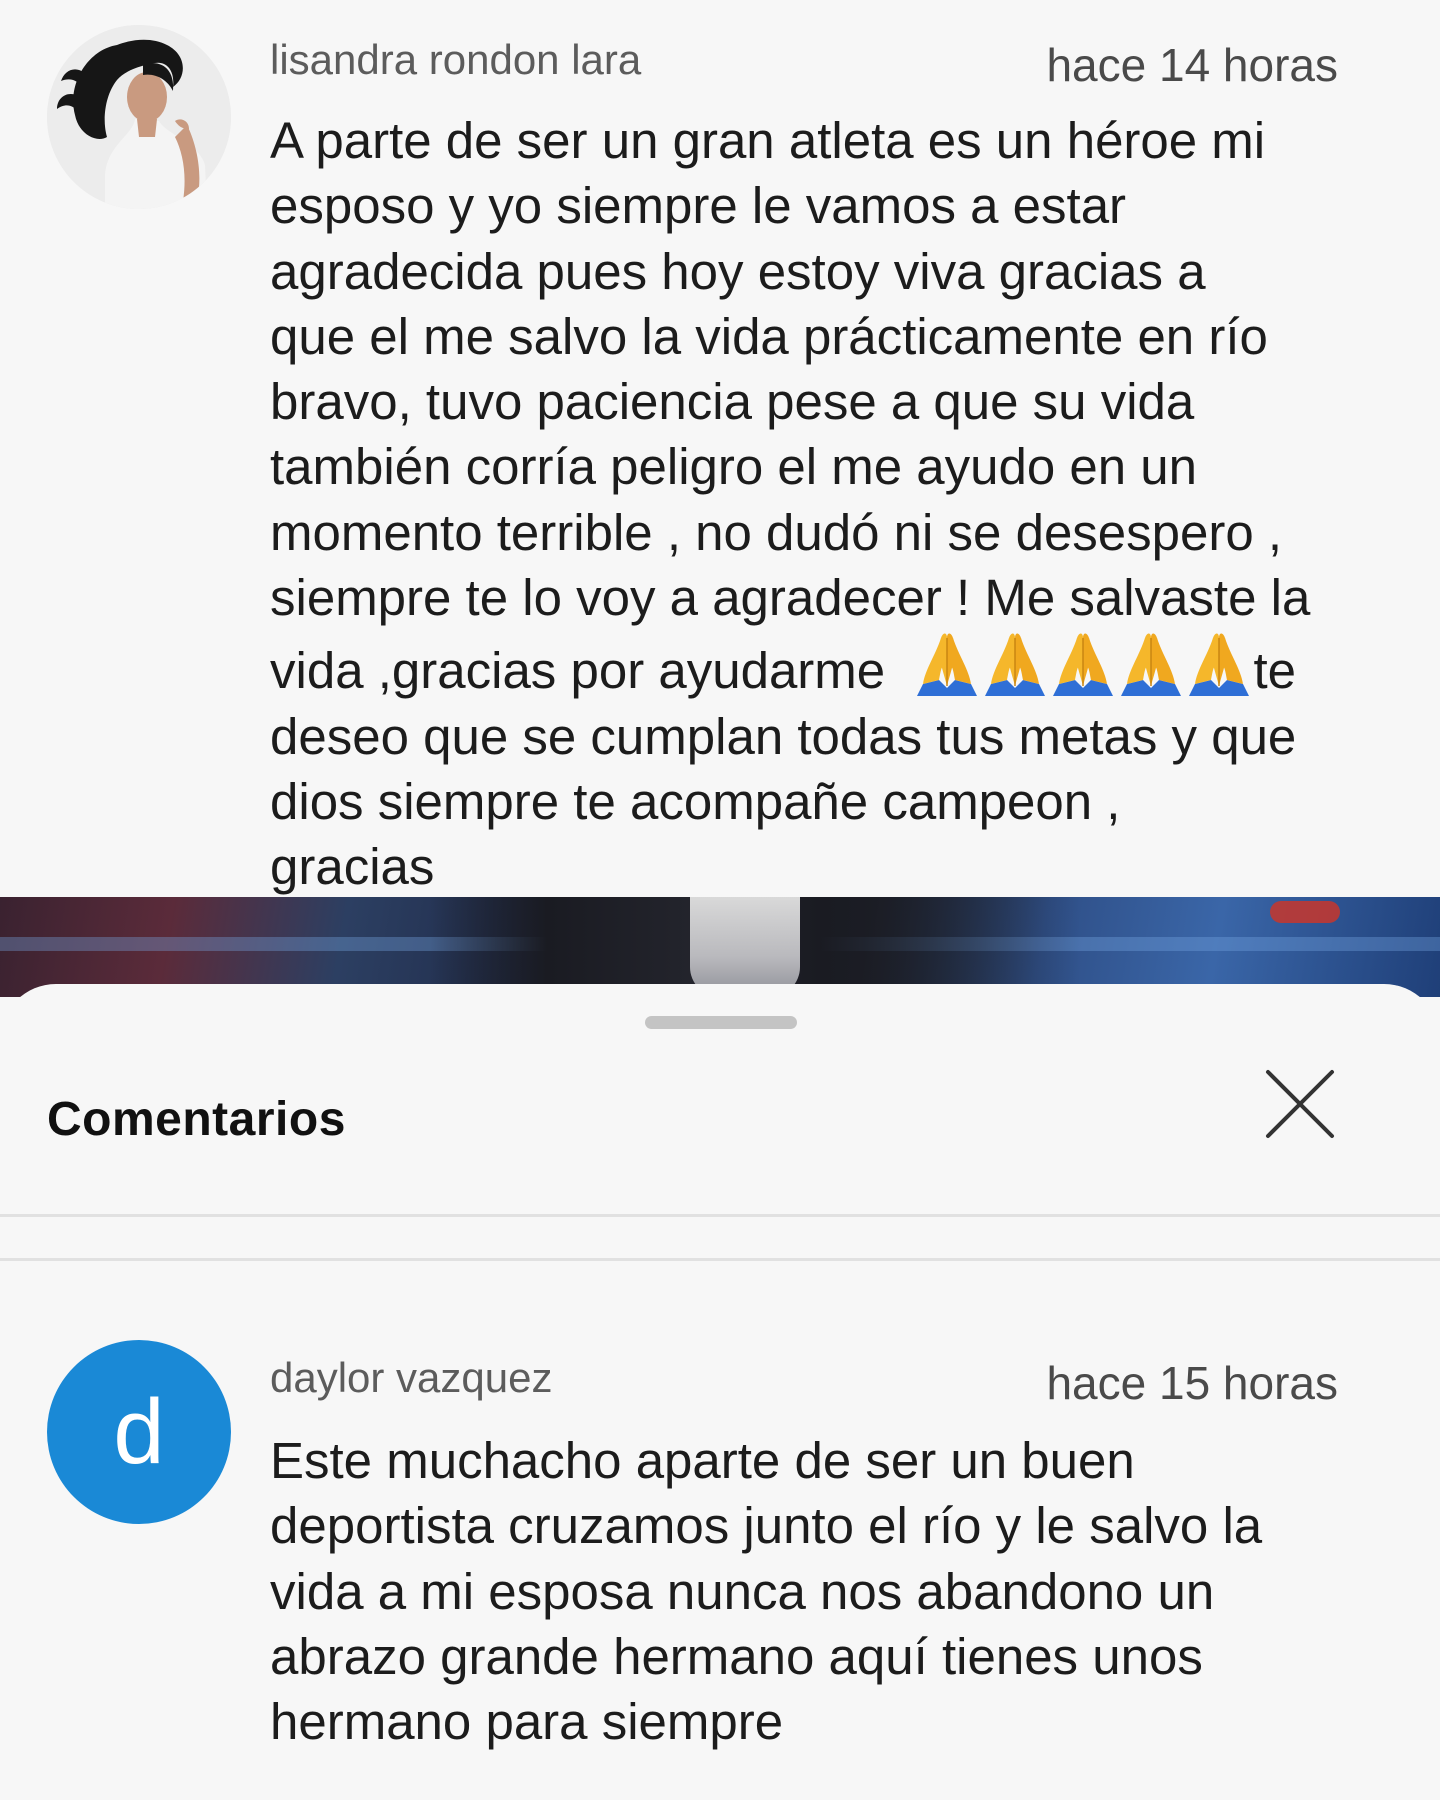  I want to click on comment-text-line: abrazo grande hermano aquí tienes unos, so click(736, 1656).